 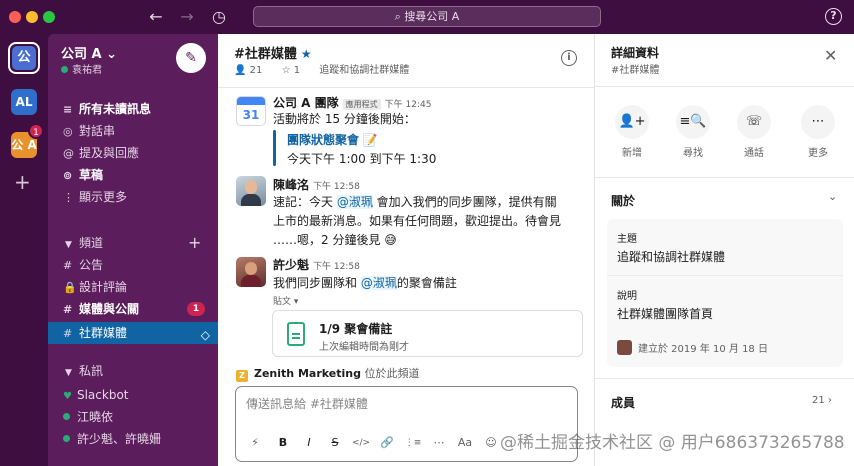 I want to click on members-count: 👤 21, so click(x=252, y=70).